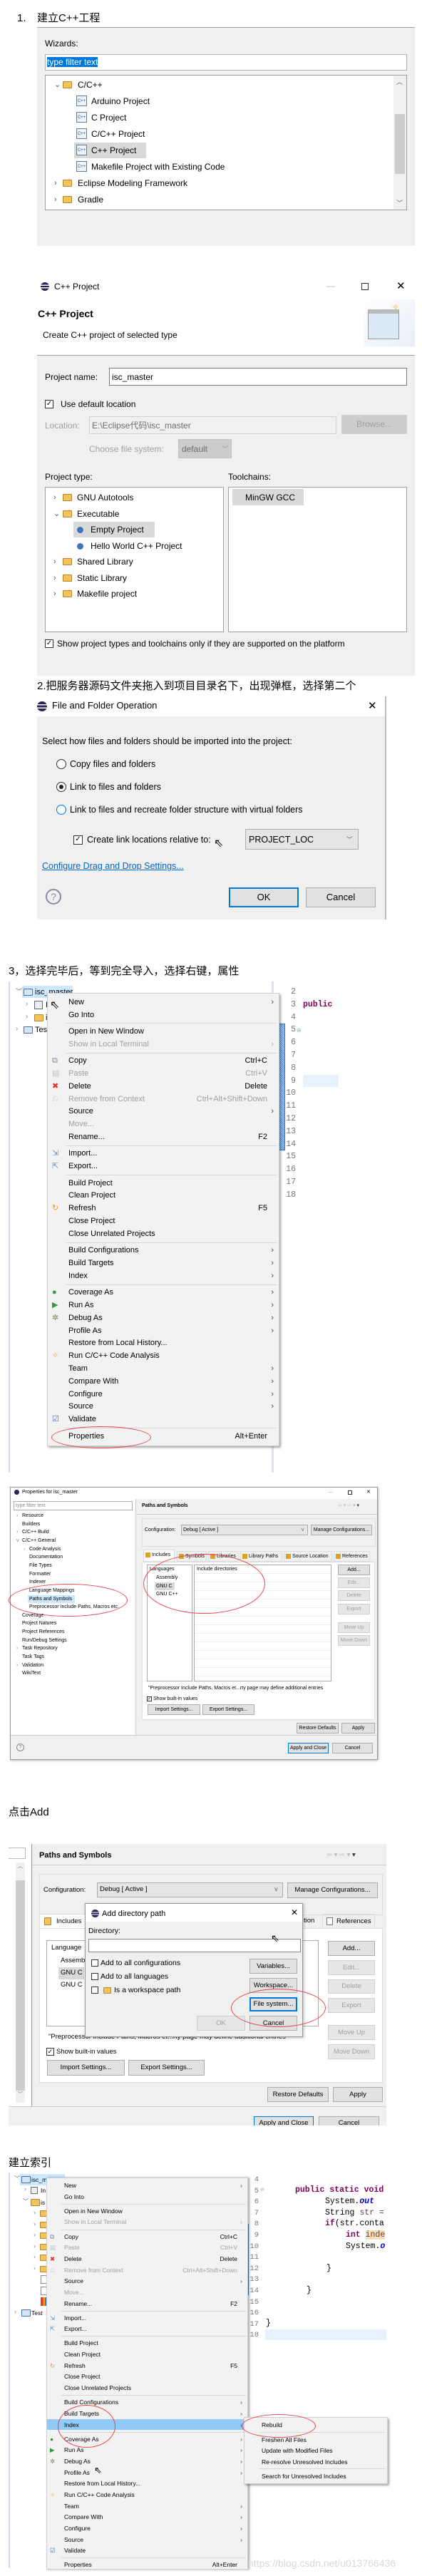  Describe the element at coordinates (194, 1945) in the screenshot. I see `directory-input` at that location.